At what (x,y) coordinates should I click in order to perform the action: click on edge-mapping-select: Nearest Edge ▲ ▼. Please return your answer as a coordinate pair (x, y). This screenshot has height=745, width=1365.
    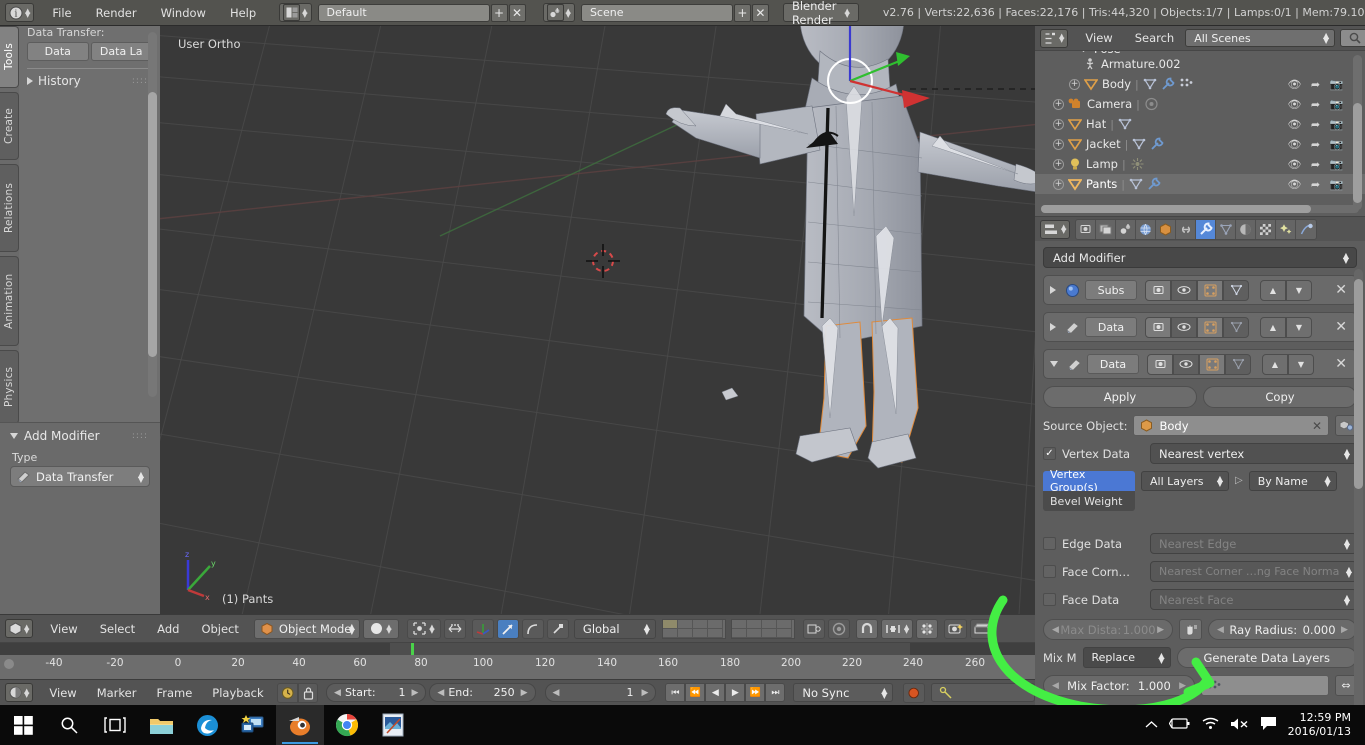
    Looking at the image, I should click on (1253, 543).